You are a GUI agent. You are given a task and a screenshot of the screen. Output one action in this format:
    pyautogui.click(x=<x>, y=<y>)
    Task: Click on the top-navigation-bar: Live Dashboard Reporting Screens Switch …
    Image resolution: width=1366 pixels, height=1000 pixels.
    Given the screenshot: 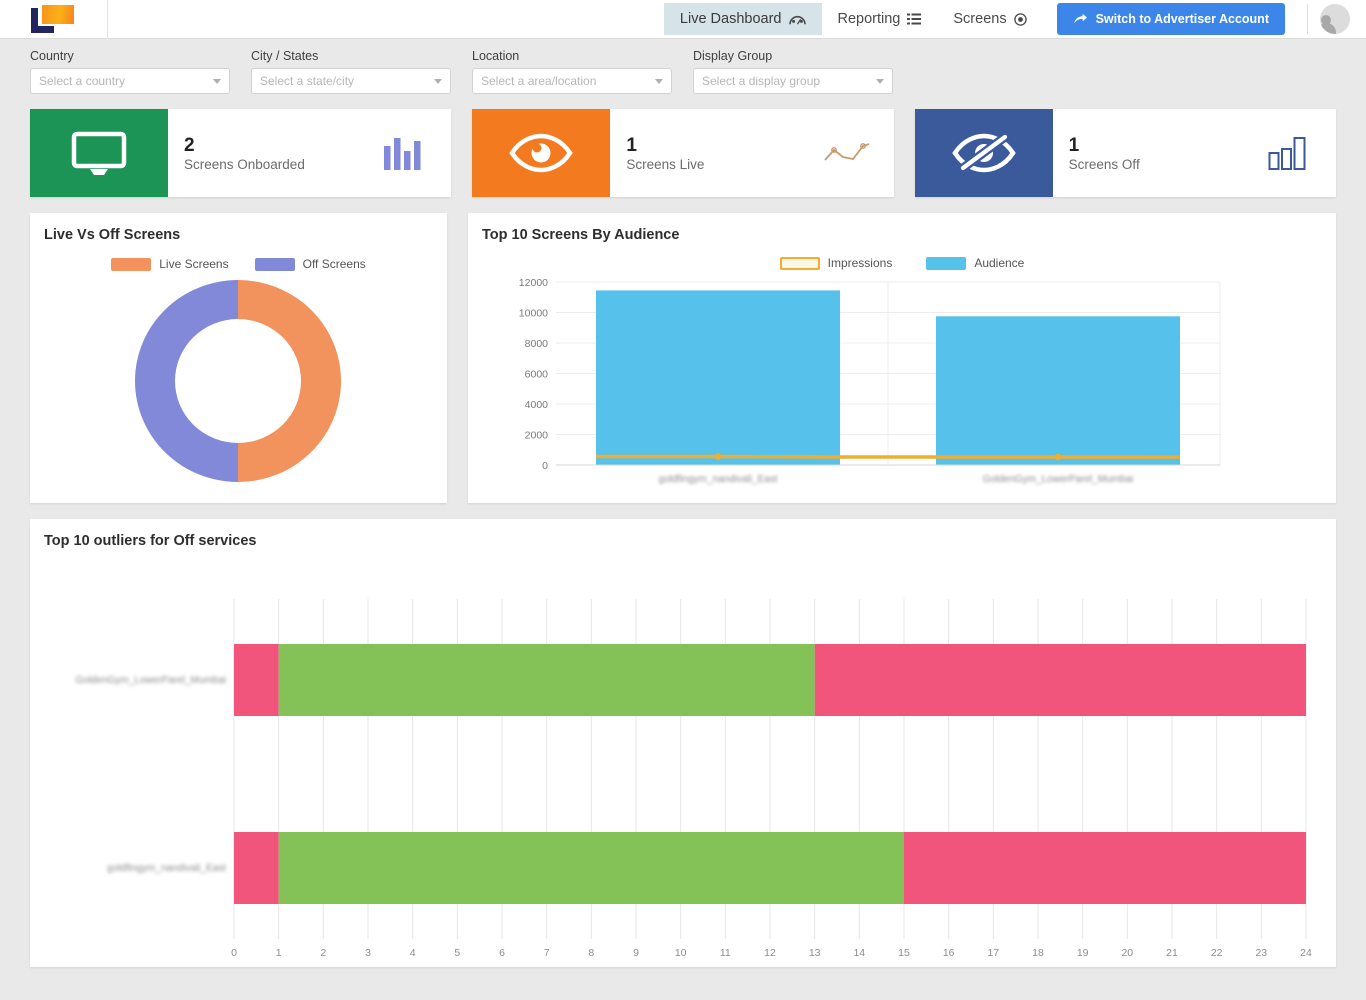 What is the action you would take?
    pyautogui.click(x=683, y=19)
    